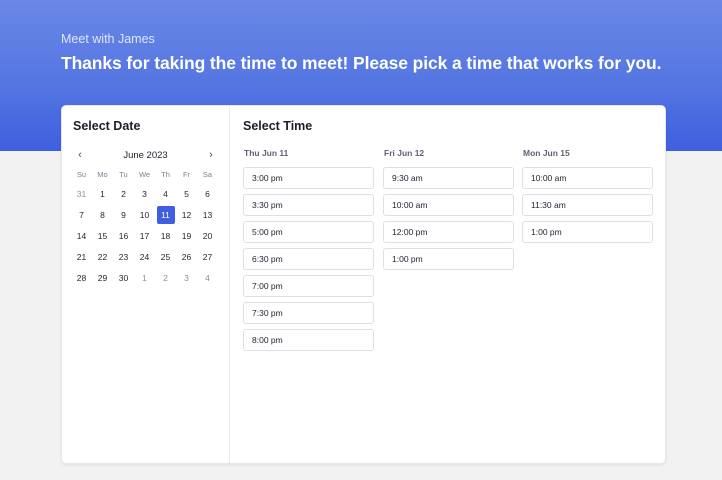 The height and width of the screenshot is (480, 722). Describe the element at coordinates (103, 278) in the screenshot. I see `calendar-day: 29` at that location.